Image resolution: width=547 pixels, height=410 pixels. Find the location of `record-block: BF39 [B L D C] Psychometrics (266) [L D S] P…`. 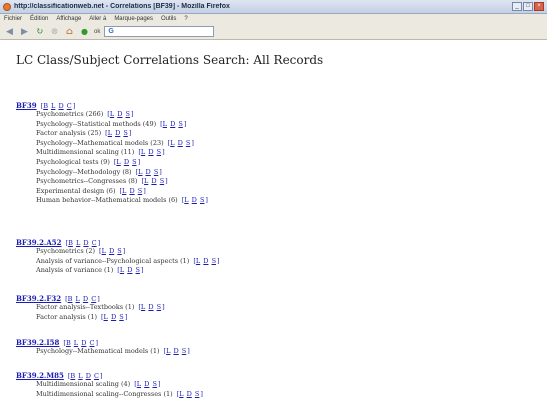

record-block: BF39 [B L D C] Psychometrics (266) [L D S] P… is located at coordinates (112, 153).